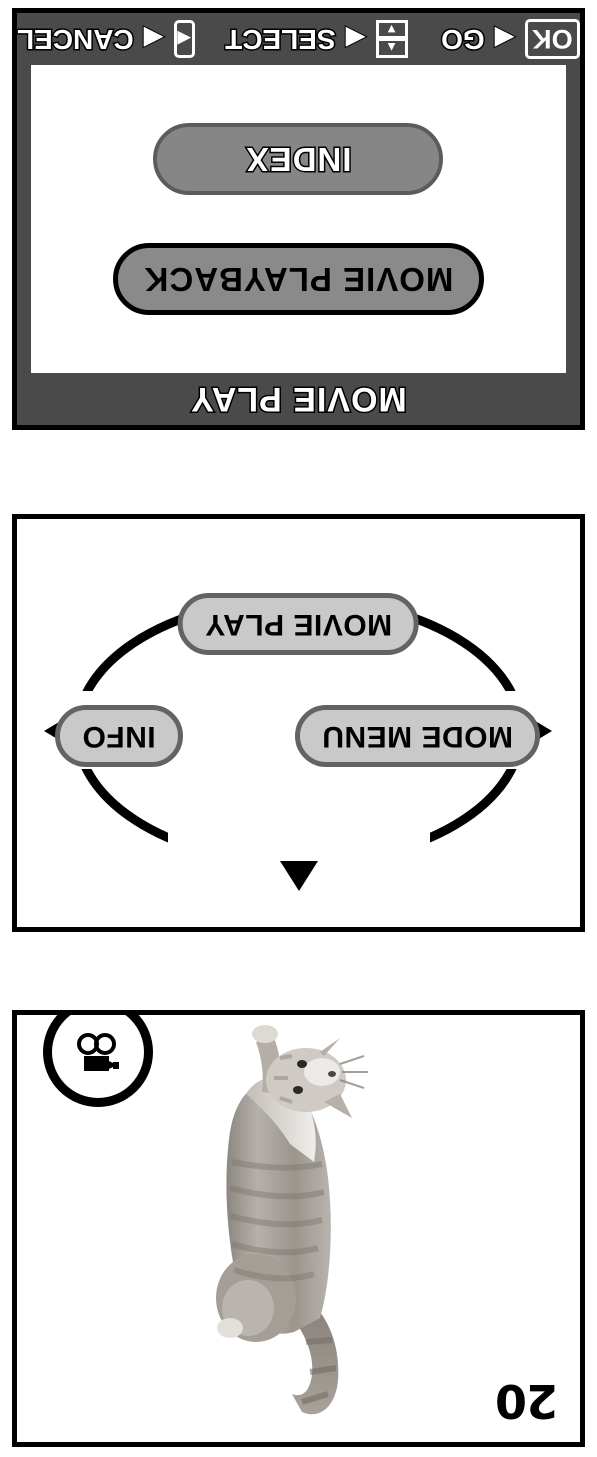 The image size is (597, 1457). I want to click on page-title: MOVIE PLAY, so click(299, 399).